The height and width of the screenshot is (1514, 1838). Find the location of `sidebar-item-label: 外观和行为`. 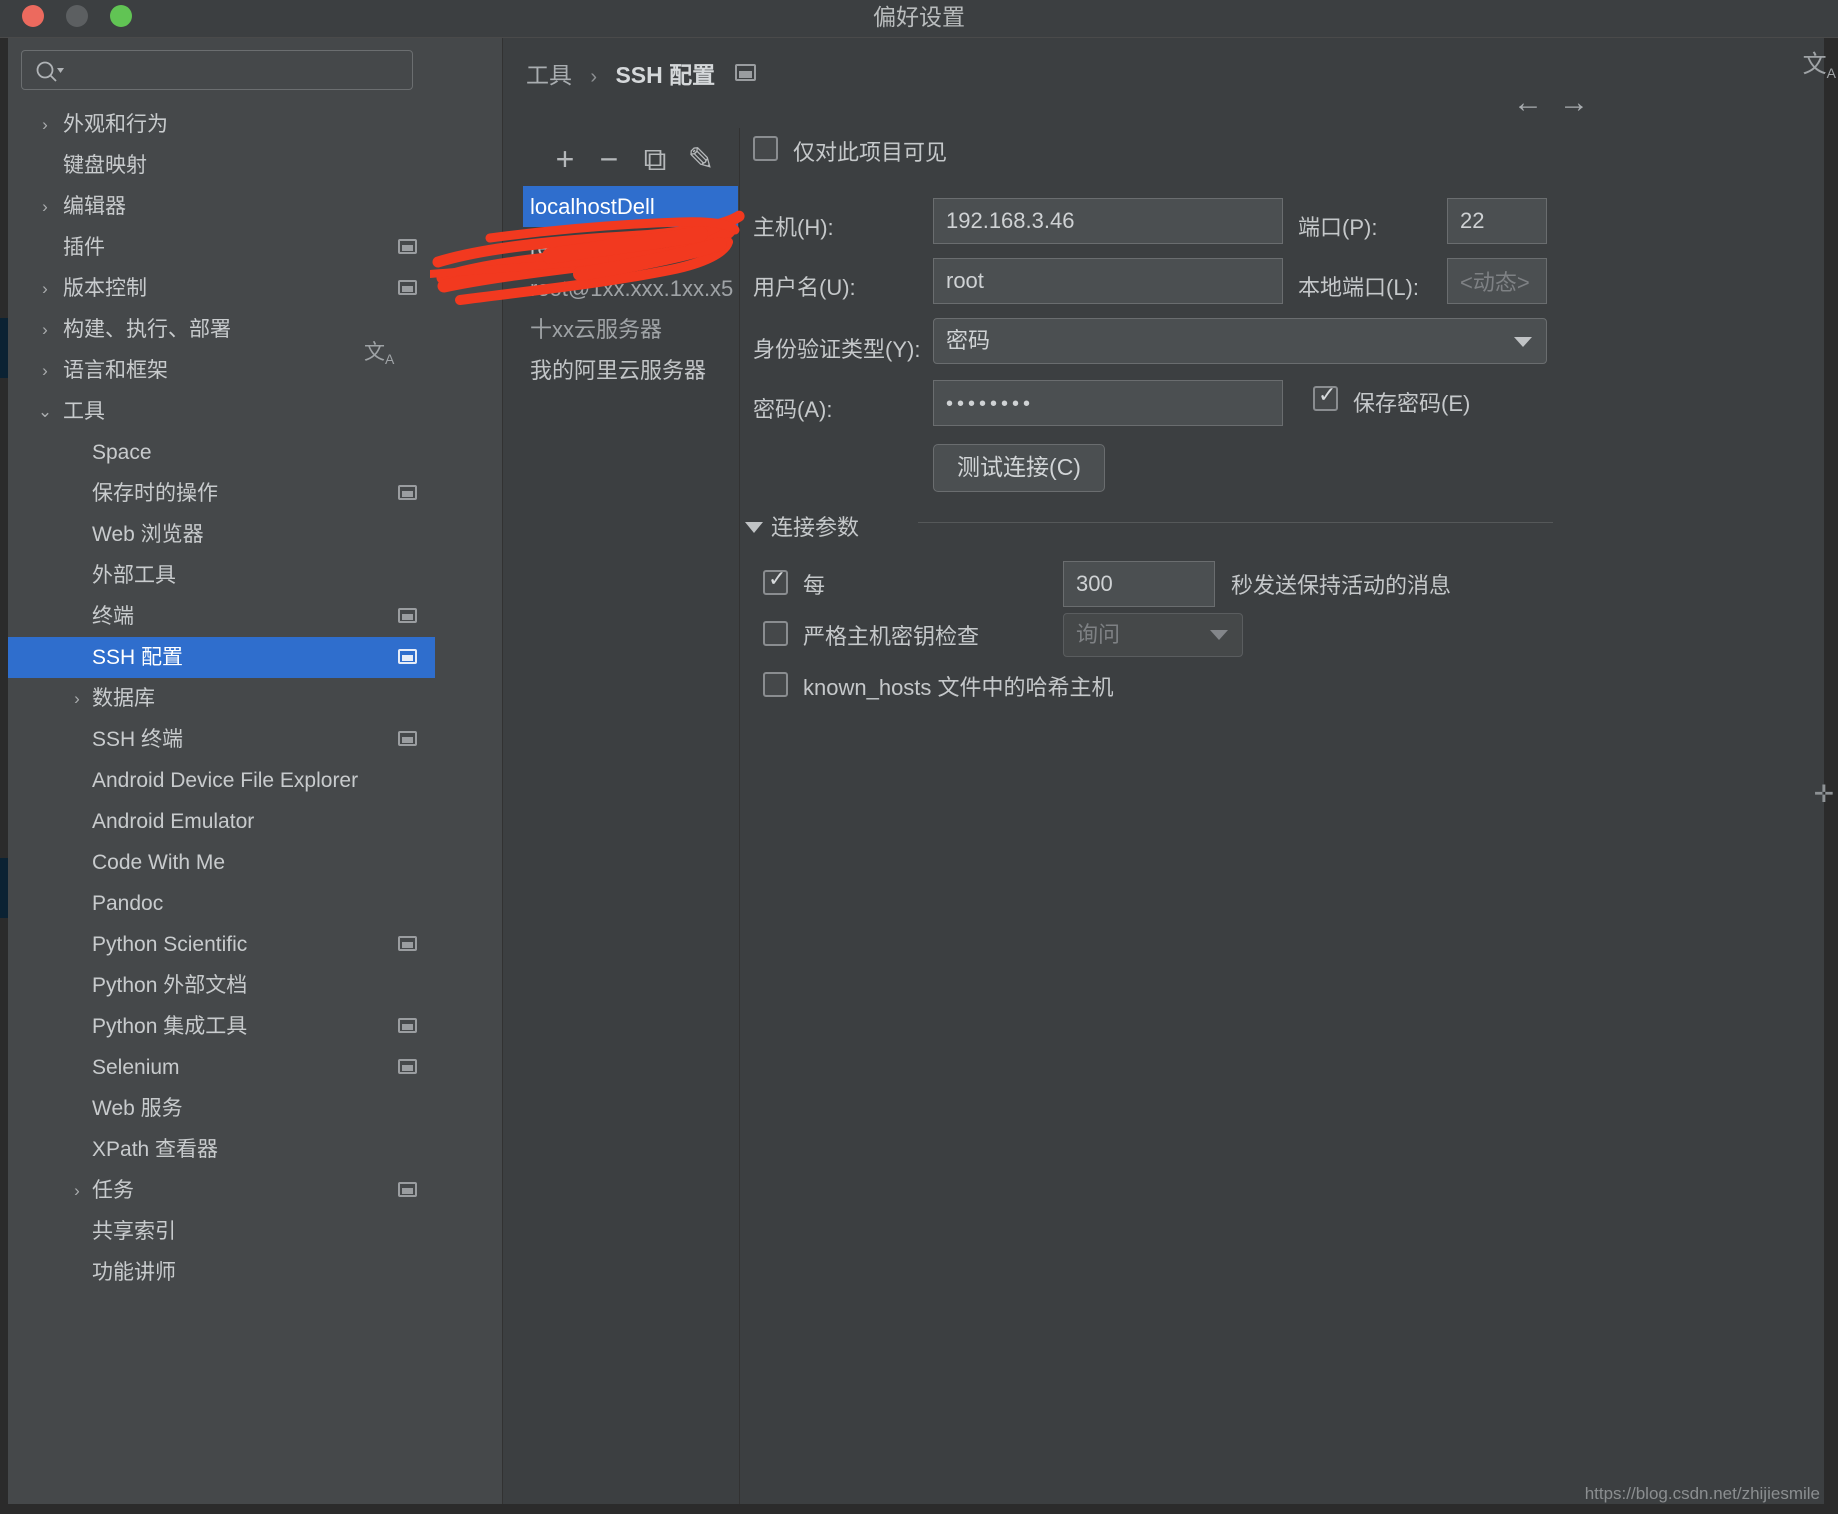

sidebar-item-label: 外观和行为 is located at coordinates (115, 124).